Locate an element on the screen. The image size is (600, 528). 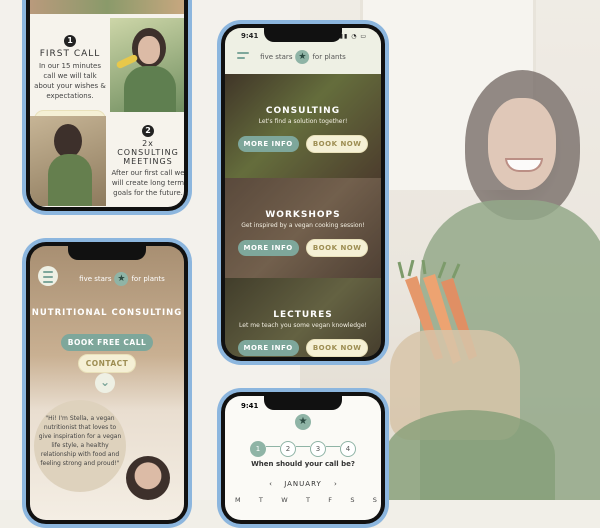
stella-avatar is located at coordinates (148, 478).